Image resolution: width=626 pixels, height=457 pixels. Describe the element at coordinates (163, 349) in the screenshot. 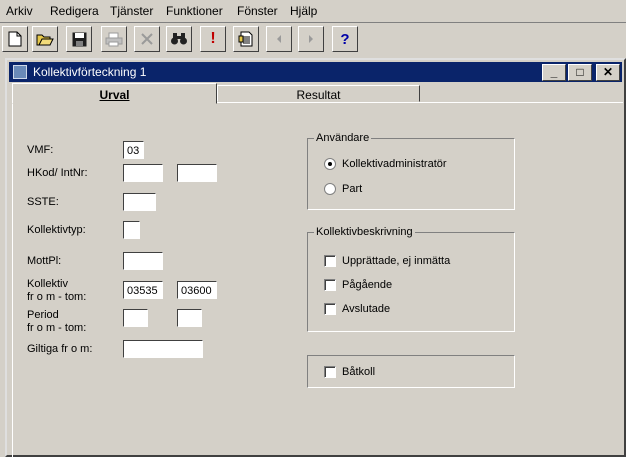

I see `giltiga-field` at that location.